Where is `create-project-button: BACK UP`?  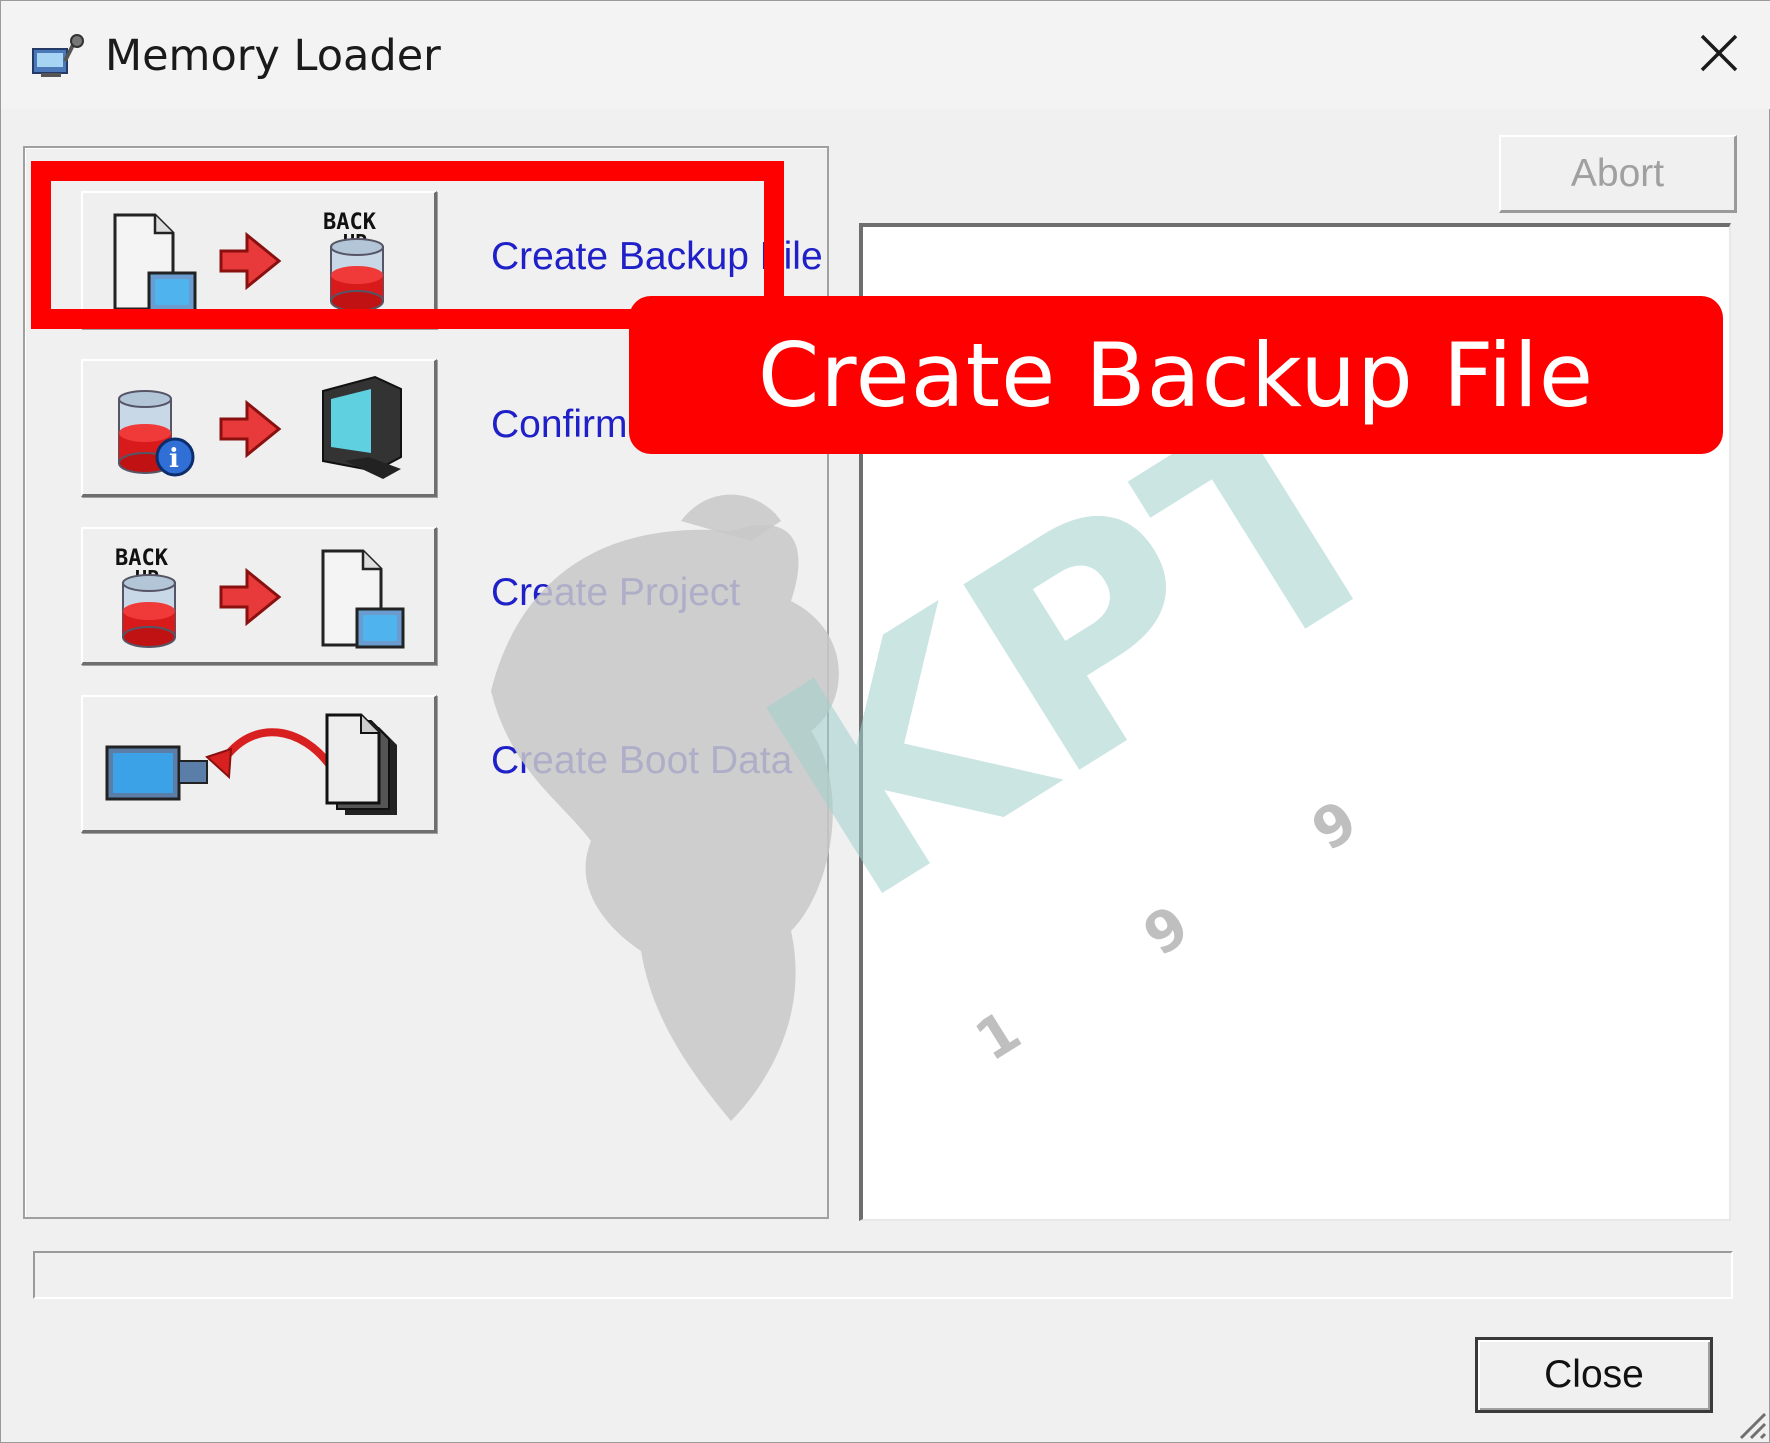 create-project-button: BACK UP is located at coordinates (259, 596).